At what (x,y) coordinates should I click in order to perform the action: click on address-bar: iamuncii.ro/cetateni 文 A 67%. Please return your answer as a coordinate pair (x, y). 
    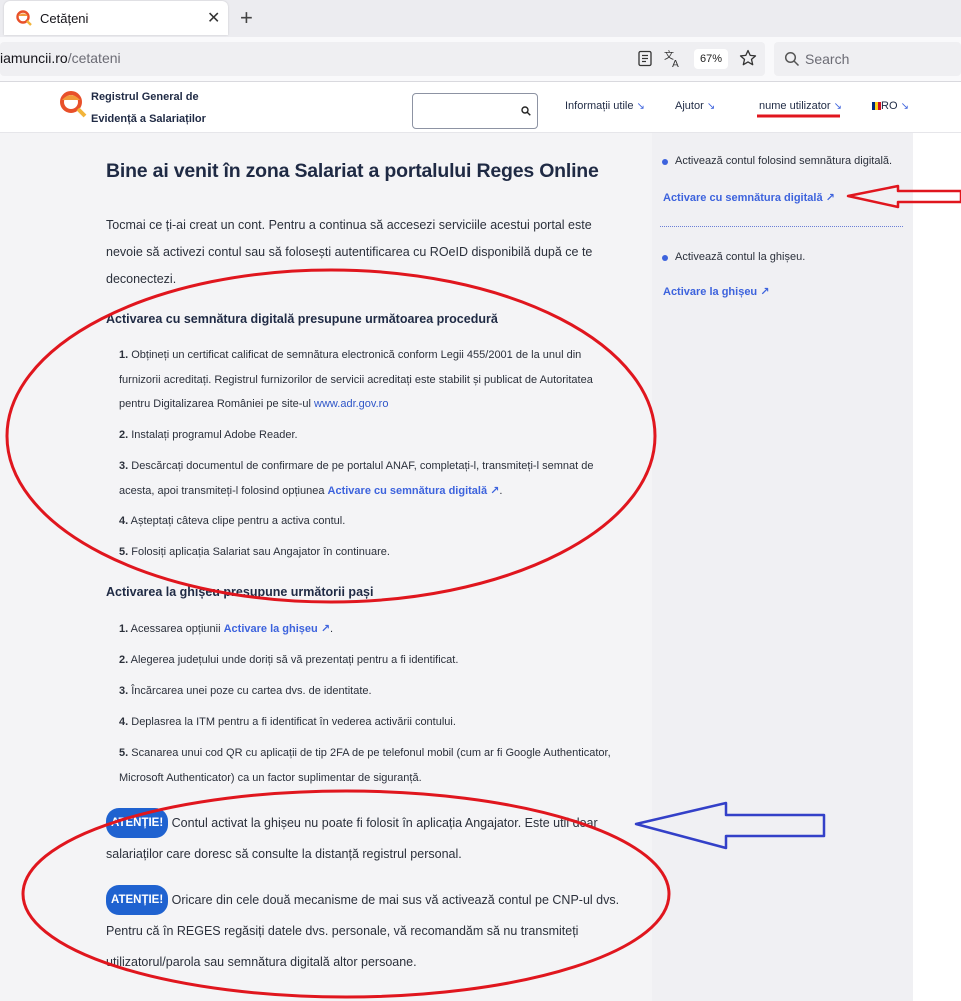
    Looking at the image, I should click on (382, 59).